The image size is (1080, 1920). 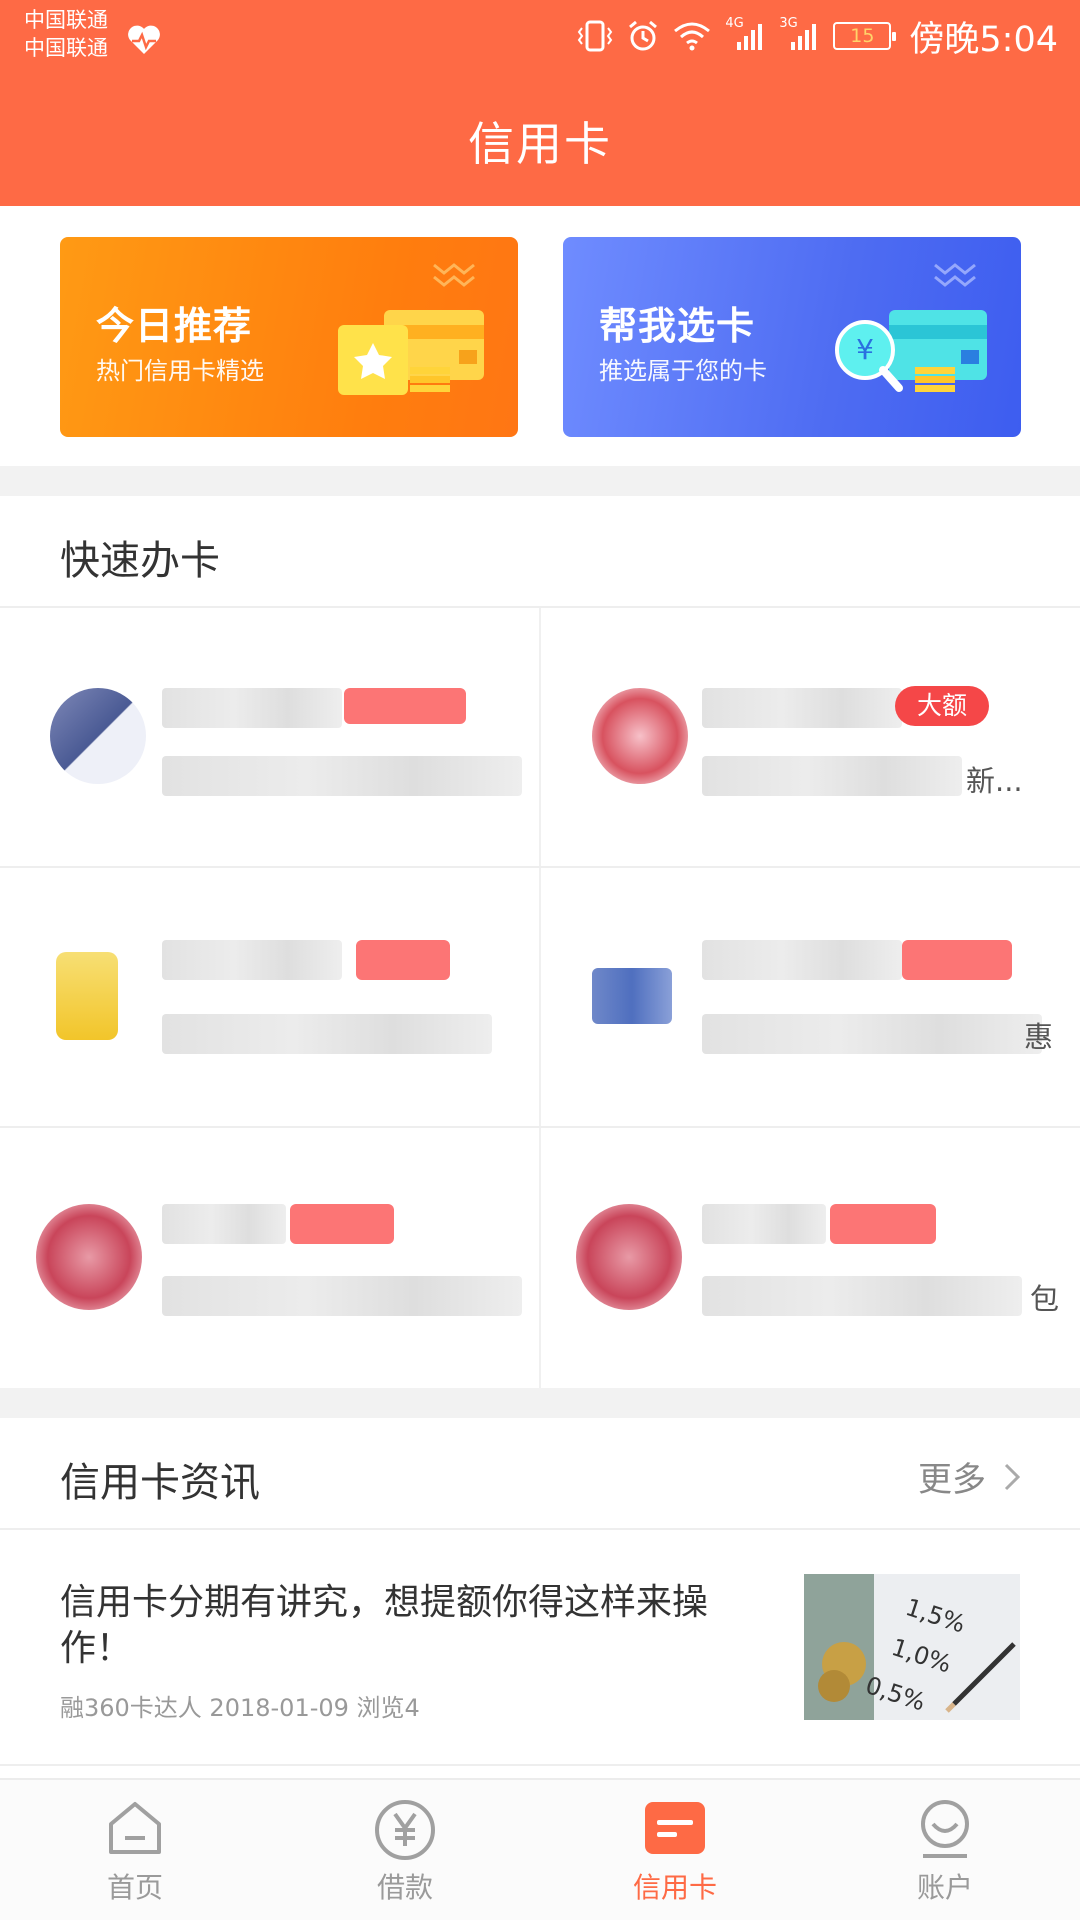 I want to click on app-header: 中国联通 中国联通 4G 3G 15 傍晚5:04 信用卡, so click(x=540, y=103).